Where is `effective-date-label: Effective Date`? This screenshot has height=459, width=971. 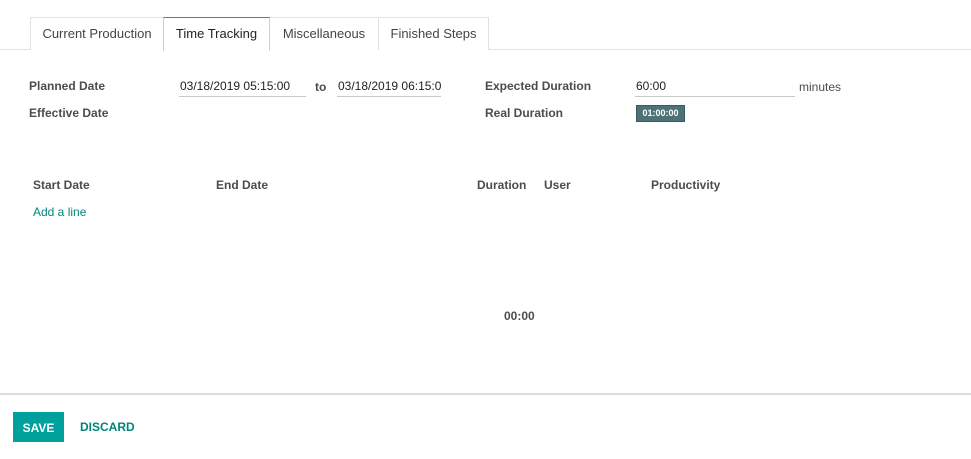
effective-date-label: Effective Date is located at coordinates (69, 113).